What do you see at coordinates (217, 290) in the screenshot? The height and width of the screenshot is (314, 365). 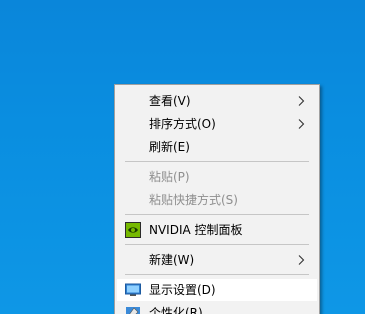 I see `menu-item-display-settings: 显示设置(D)` at bounding box center [217, 290].